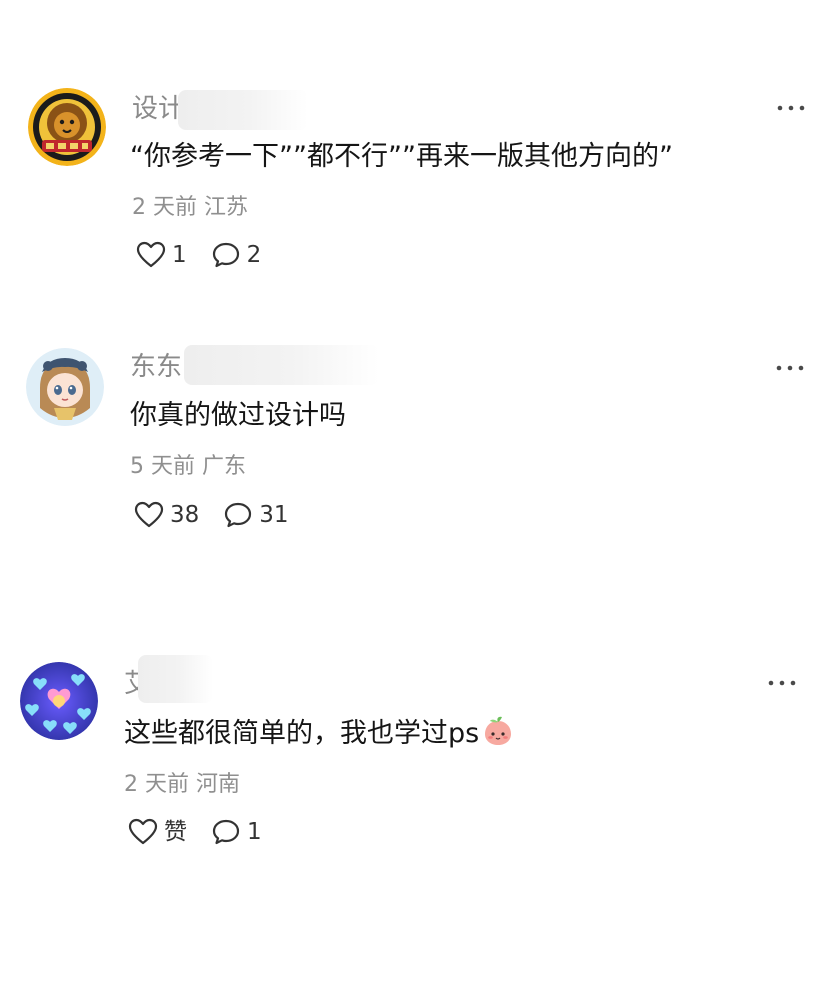 The width and height of the screenshot is (823, 997). Describe the element at coordinates (226, 832) in the screenshot. I see `comment-bubble-icon` at that location.